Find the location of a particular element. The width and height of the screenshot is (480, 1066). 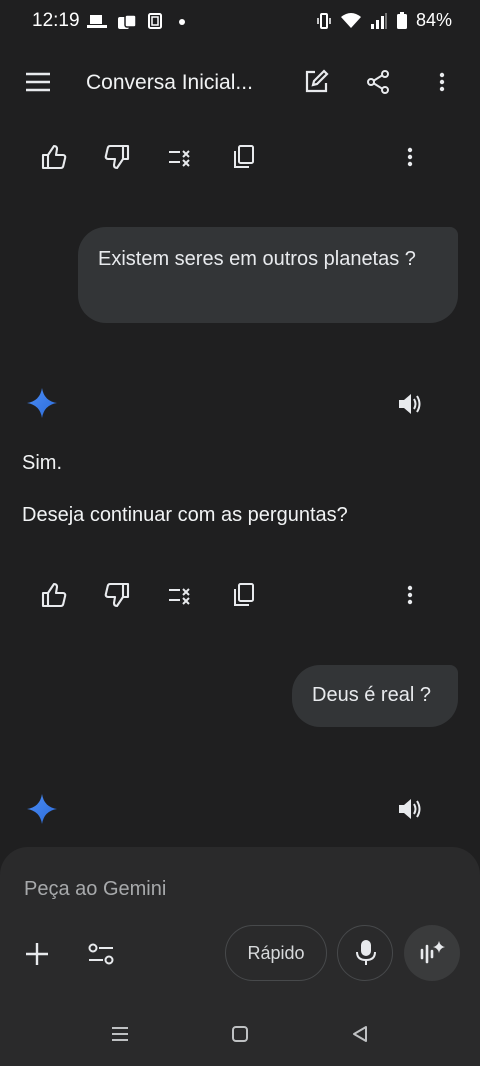

response-text: Deseja continuar com as perguntas? is located at coordinates (185, 515).